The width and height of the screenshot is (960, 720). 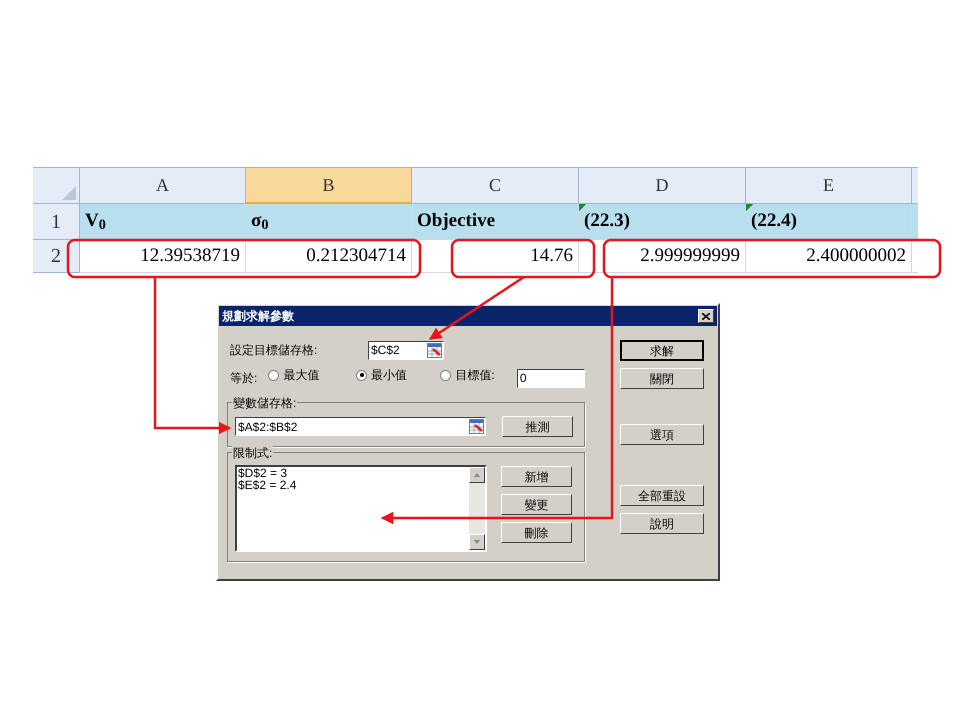 What do you see at coordinates (536, 476) in the screenshot?
I see `dialog-button: 新增` at bounding box center [536, 476].